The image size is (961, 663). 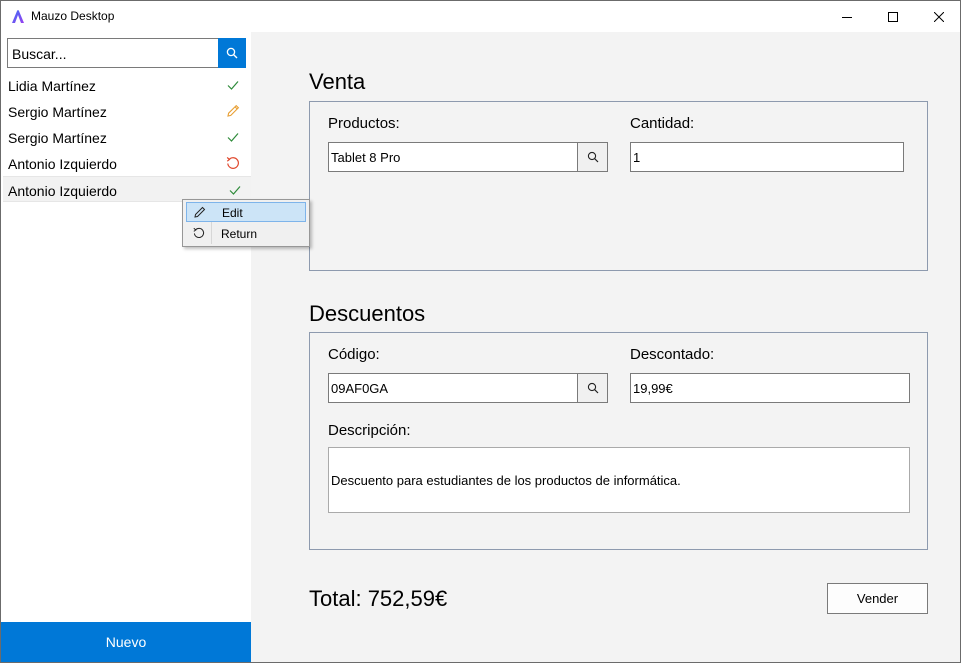 I want to click on productos-search-button, so click(x=592, y=157).